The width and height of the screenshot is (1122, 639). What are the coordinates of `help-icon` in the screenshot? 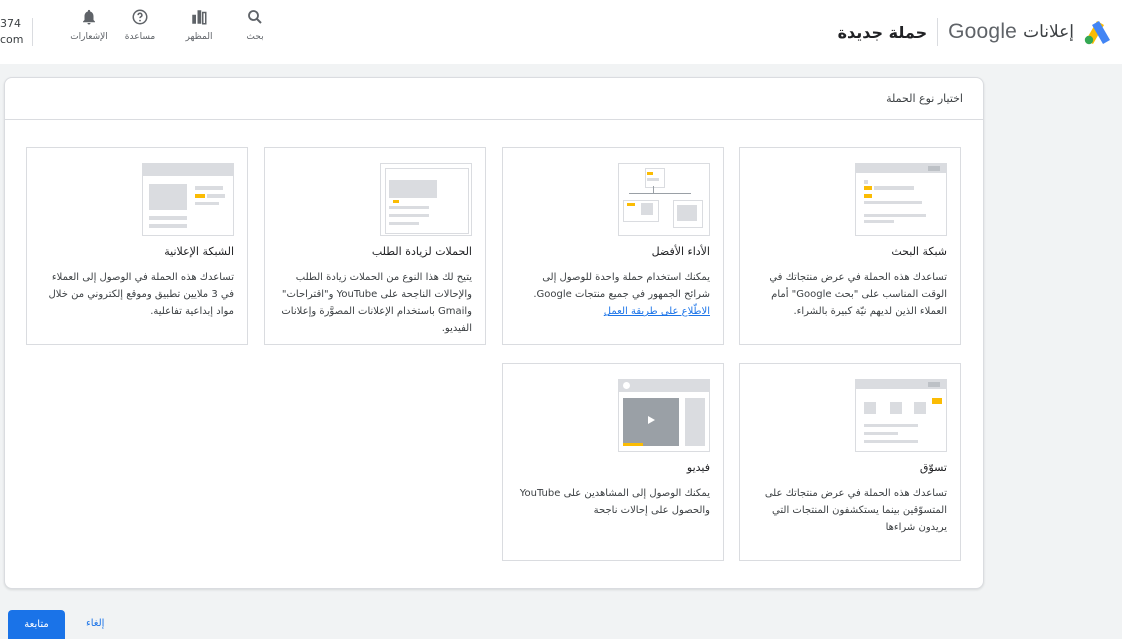 It's located at (140, 17).